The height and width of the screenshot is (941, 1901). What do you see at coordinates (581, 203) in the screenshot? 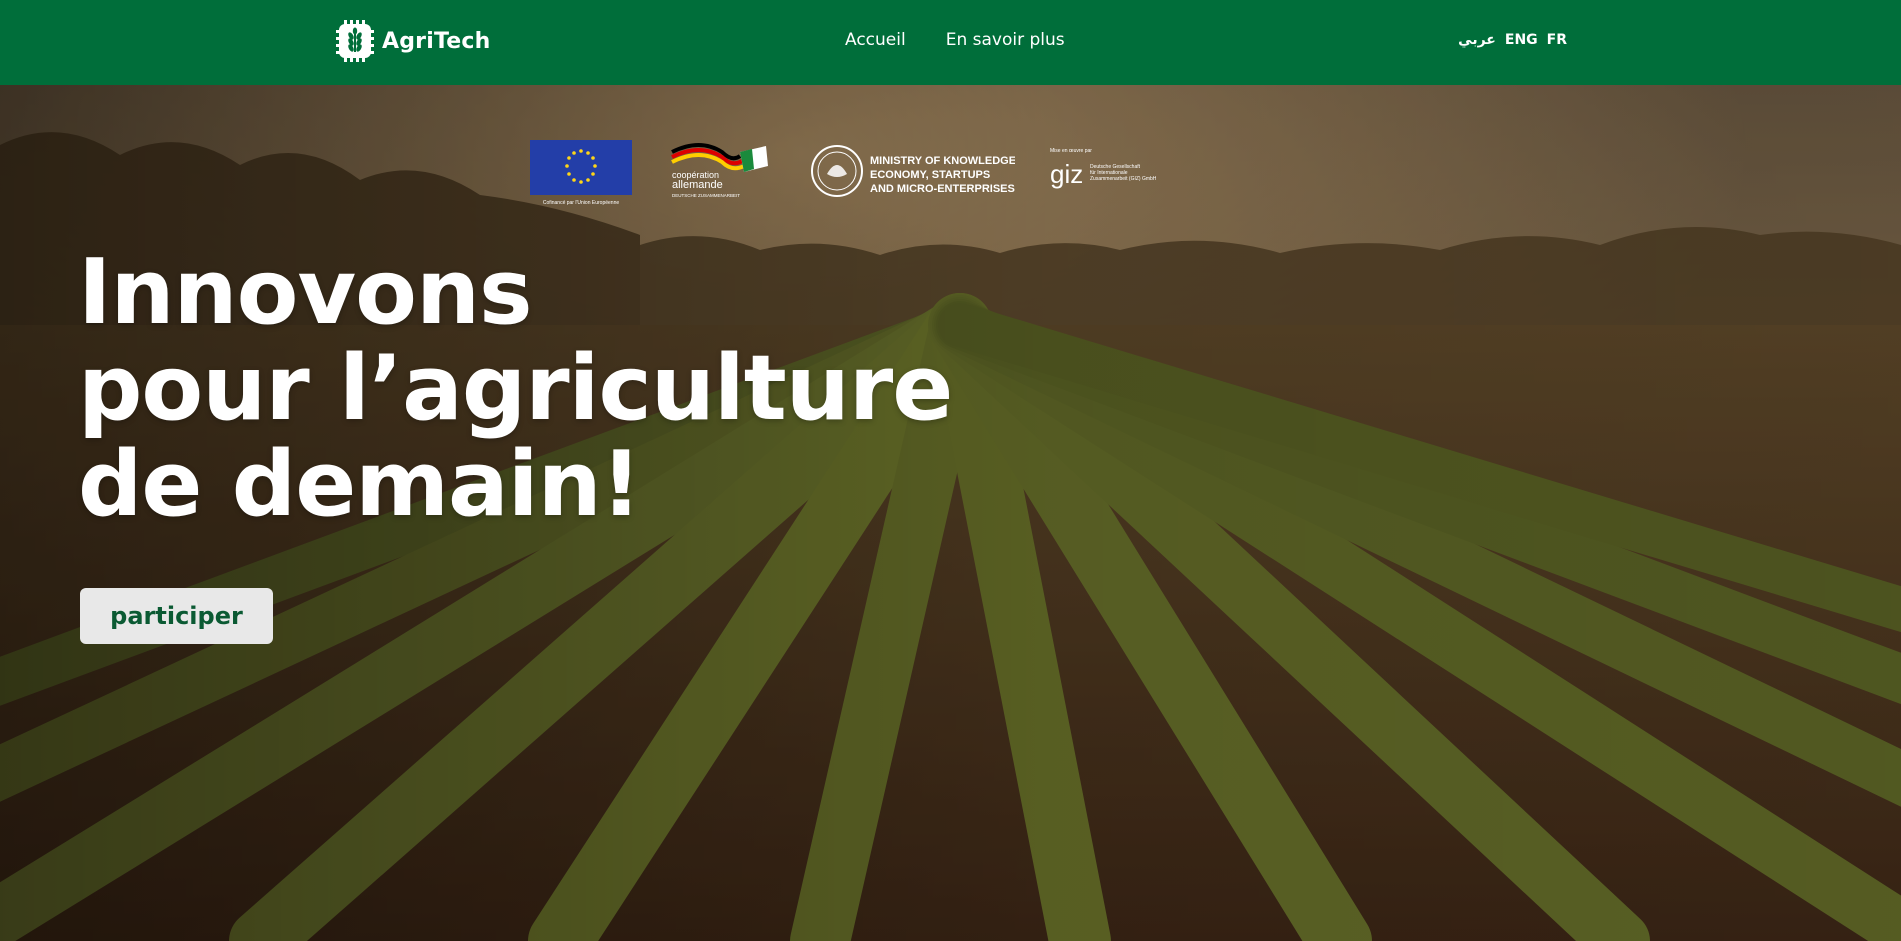
I see `eu-caption: Cofinancé par l'Union Européenne` at bounding box center [581, 203].